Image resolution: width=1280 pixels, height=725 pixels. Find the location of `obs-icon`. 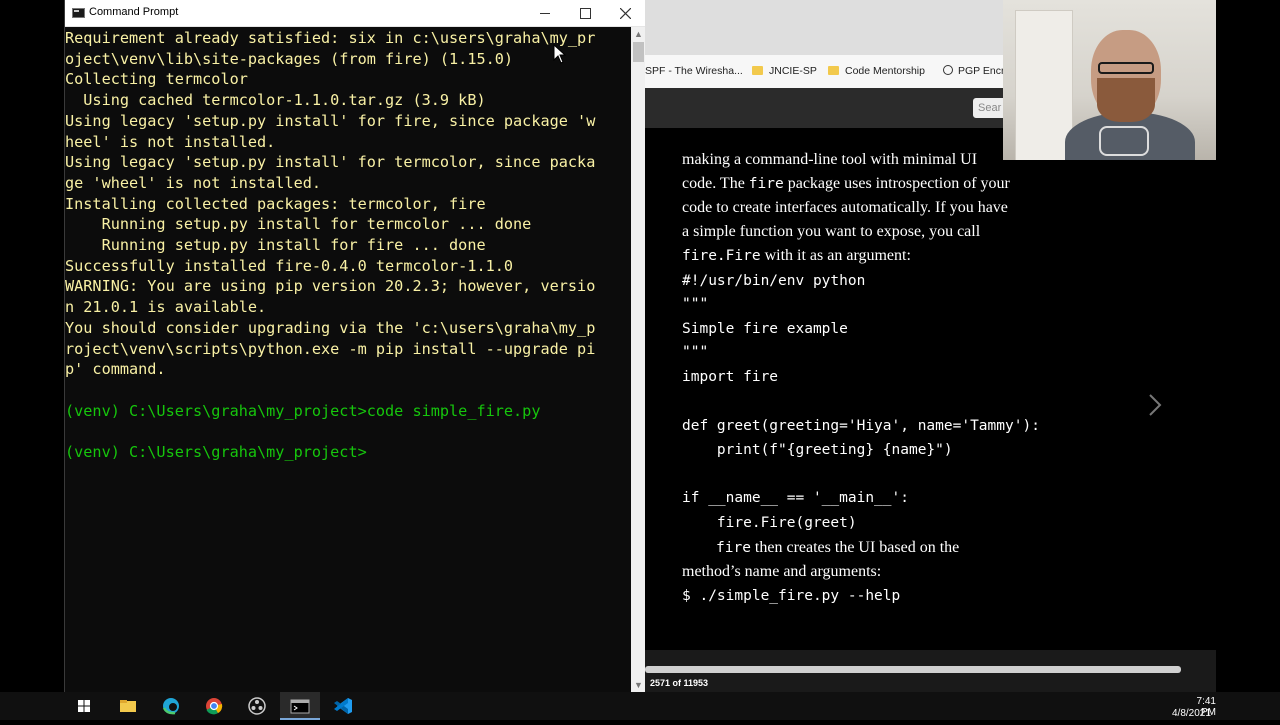

obs-icon is located at coordinates (257, 706).